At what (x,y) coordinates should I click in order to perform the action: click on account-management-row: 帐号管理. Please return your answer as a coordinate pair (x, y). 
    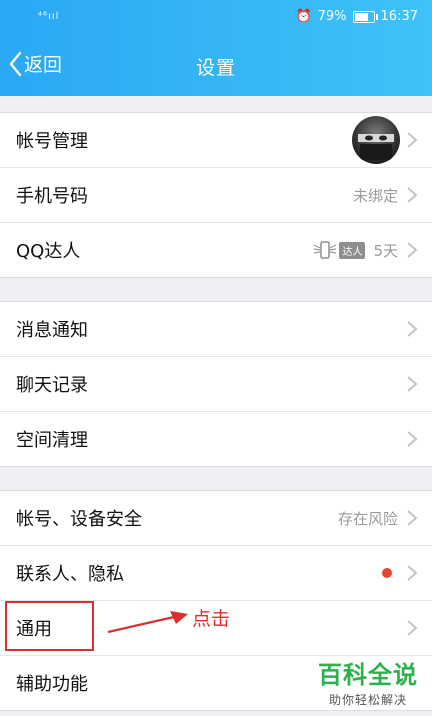
    Looking at the image, I should click on (216, 140).